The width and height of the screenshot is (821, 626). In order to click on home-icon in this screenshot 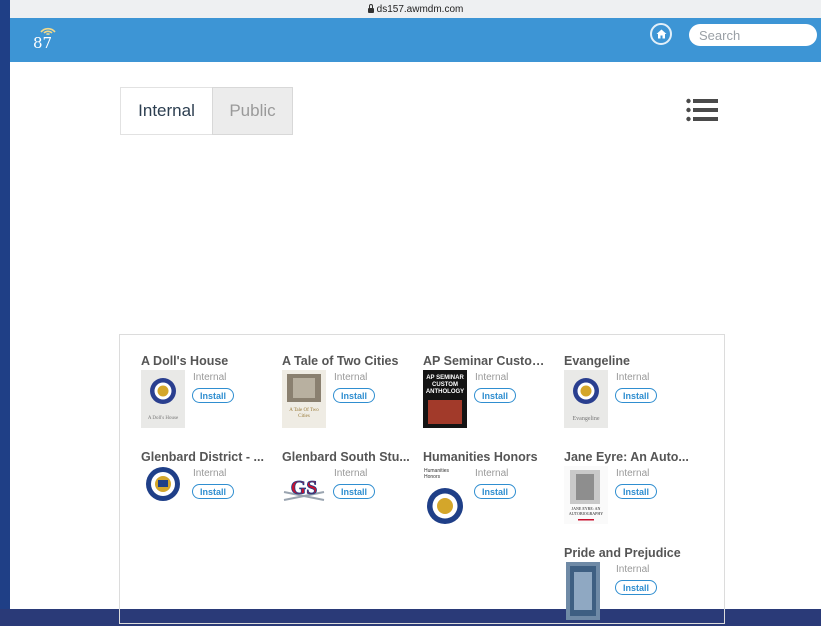, I will do `click(661, 34)`.